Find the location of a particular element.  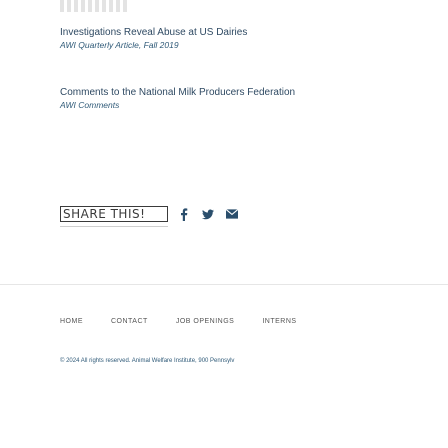

divider is located at coordinates (114, 226).